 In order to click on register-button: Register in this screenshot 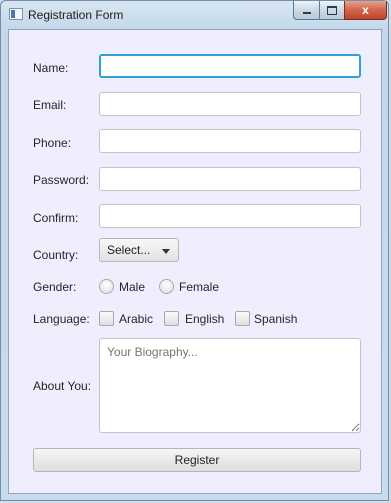, I will do `click(197, 460)`.